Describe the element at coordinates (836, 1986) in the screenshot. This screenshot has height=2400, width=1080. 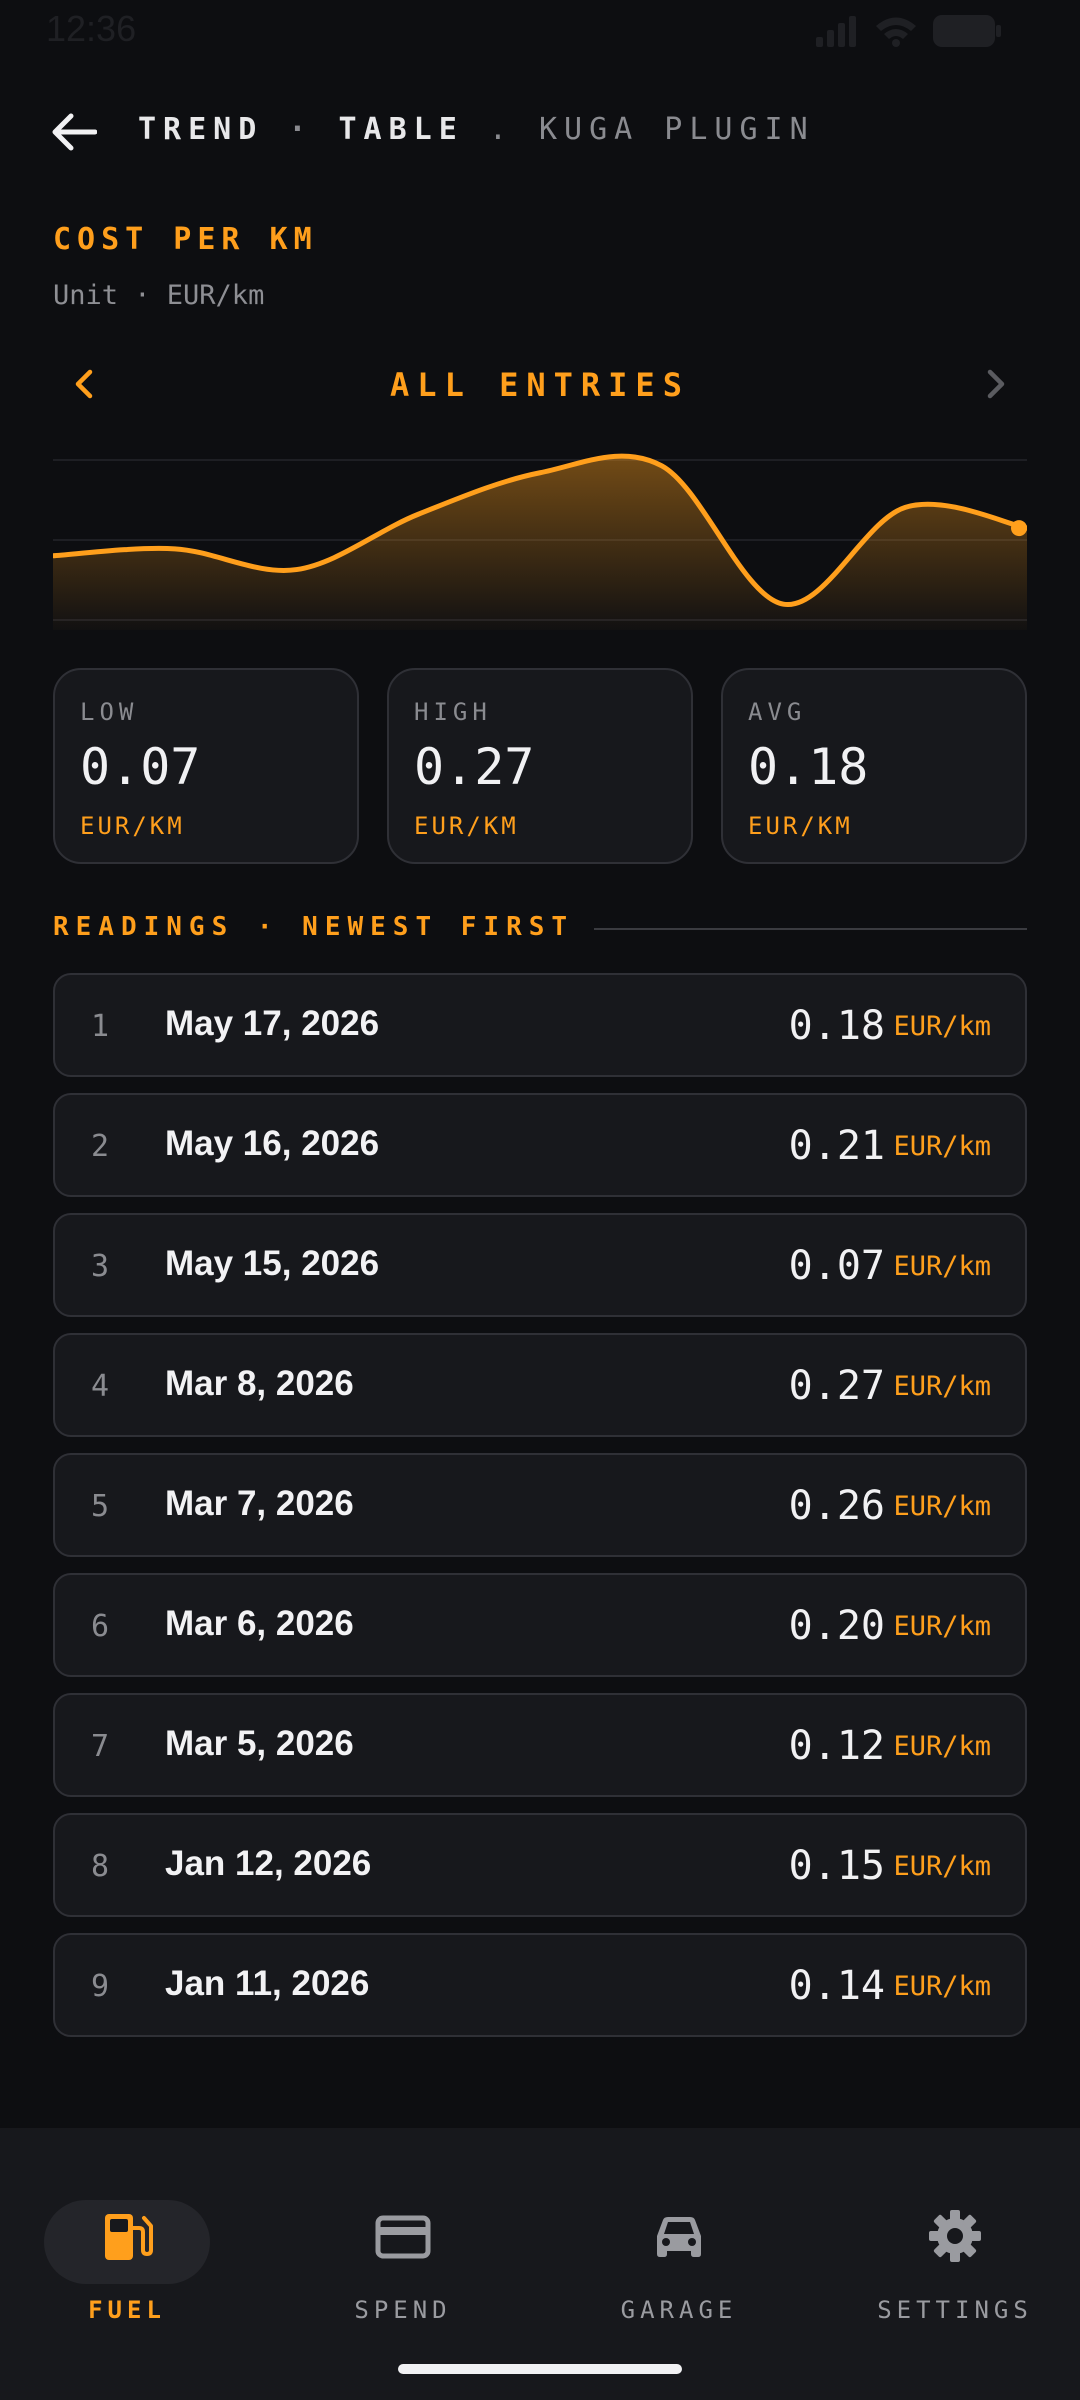
I see `row-value: 0.14` at that location.